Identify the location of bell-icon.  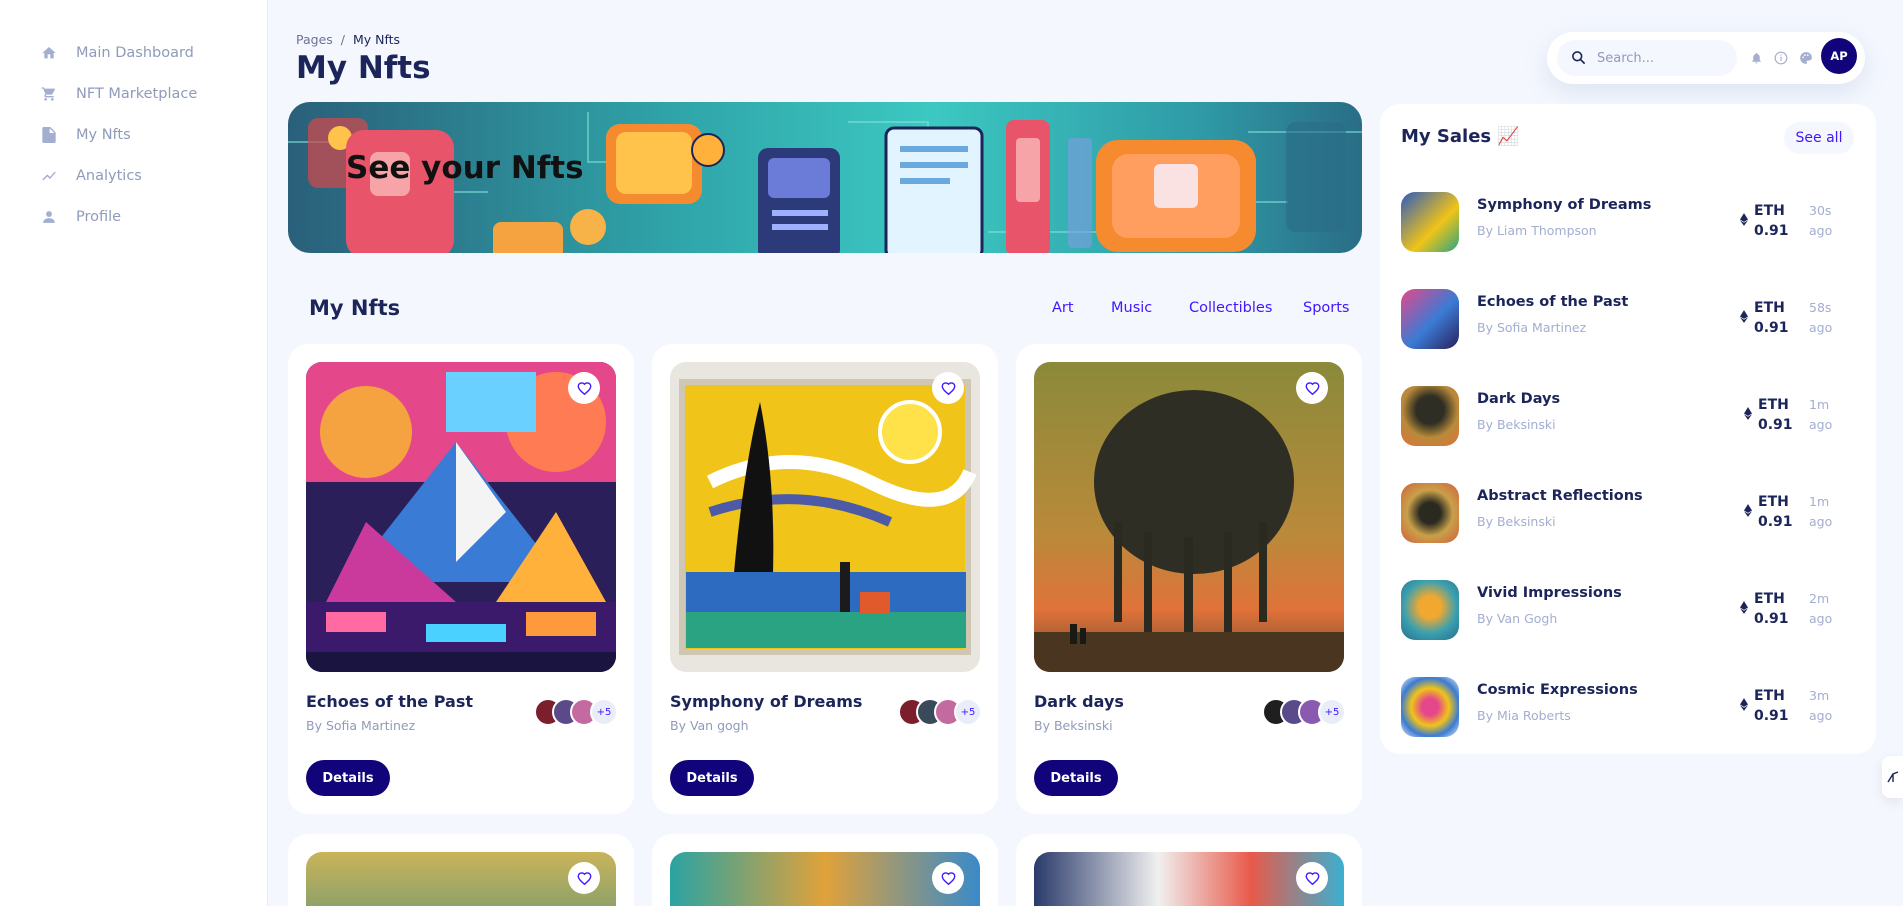
(1756, 58).